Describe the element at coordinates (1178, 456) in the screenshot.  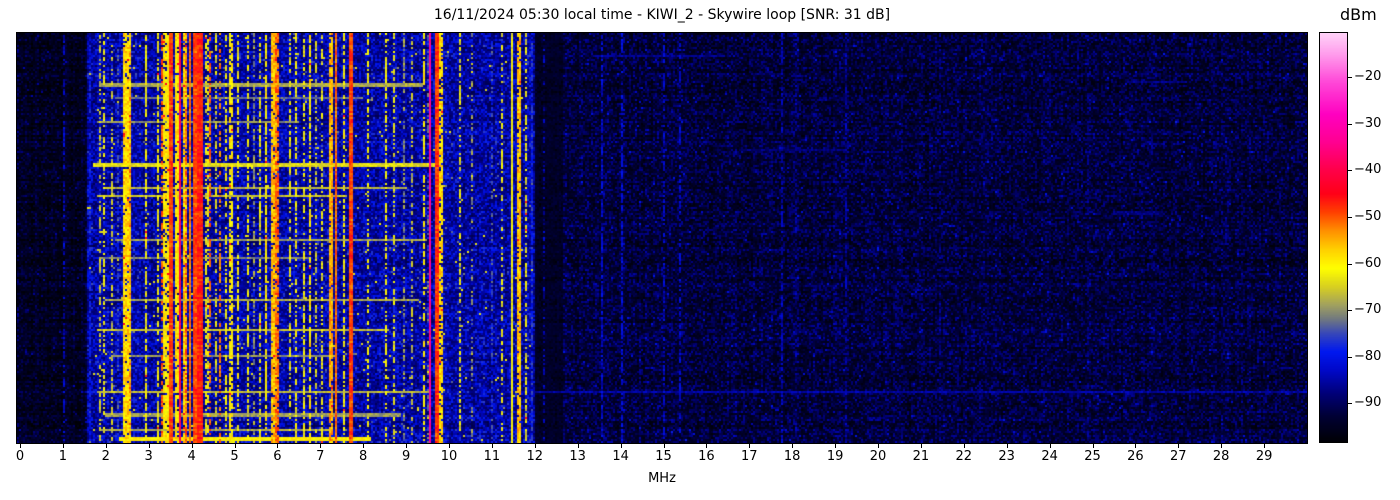
I see `x-tick-label: 27` at that location.